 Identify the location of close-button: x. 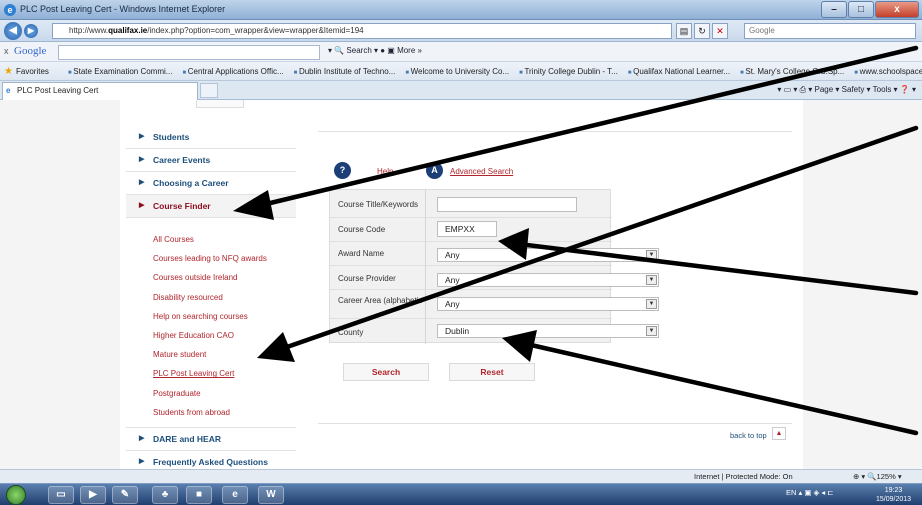
(897, 9).